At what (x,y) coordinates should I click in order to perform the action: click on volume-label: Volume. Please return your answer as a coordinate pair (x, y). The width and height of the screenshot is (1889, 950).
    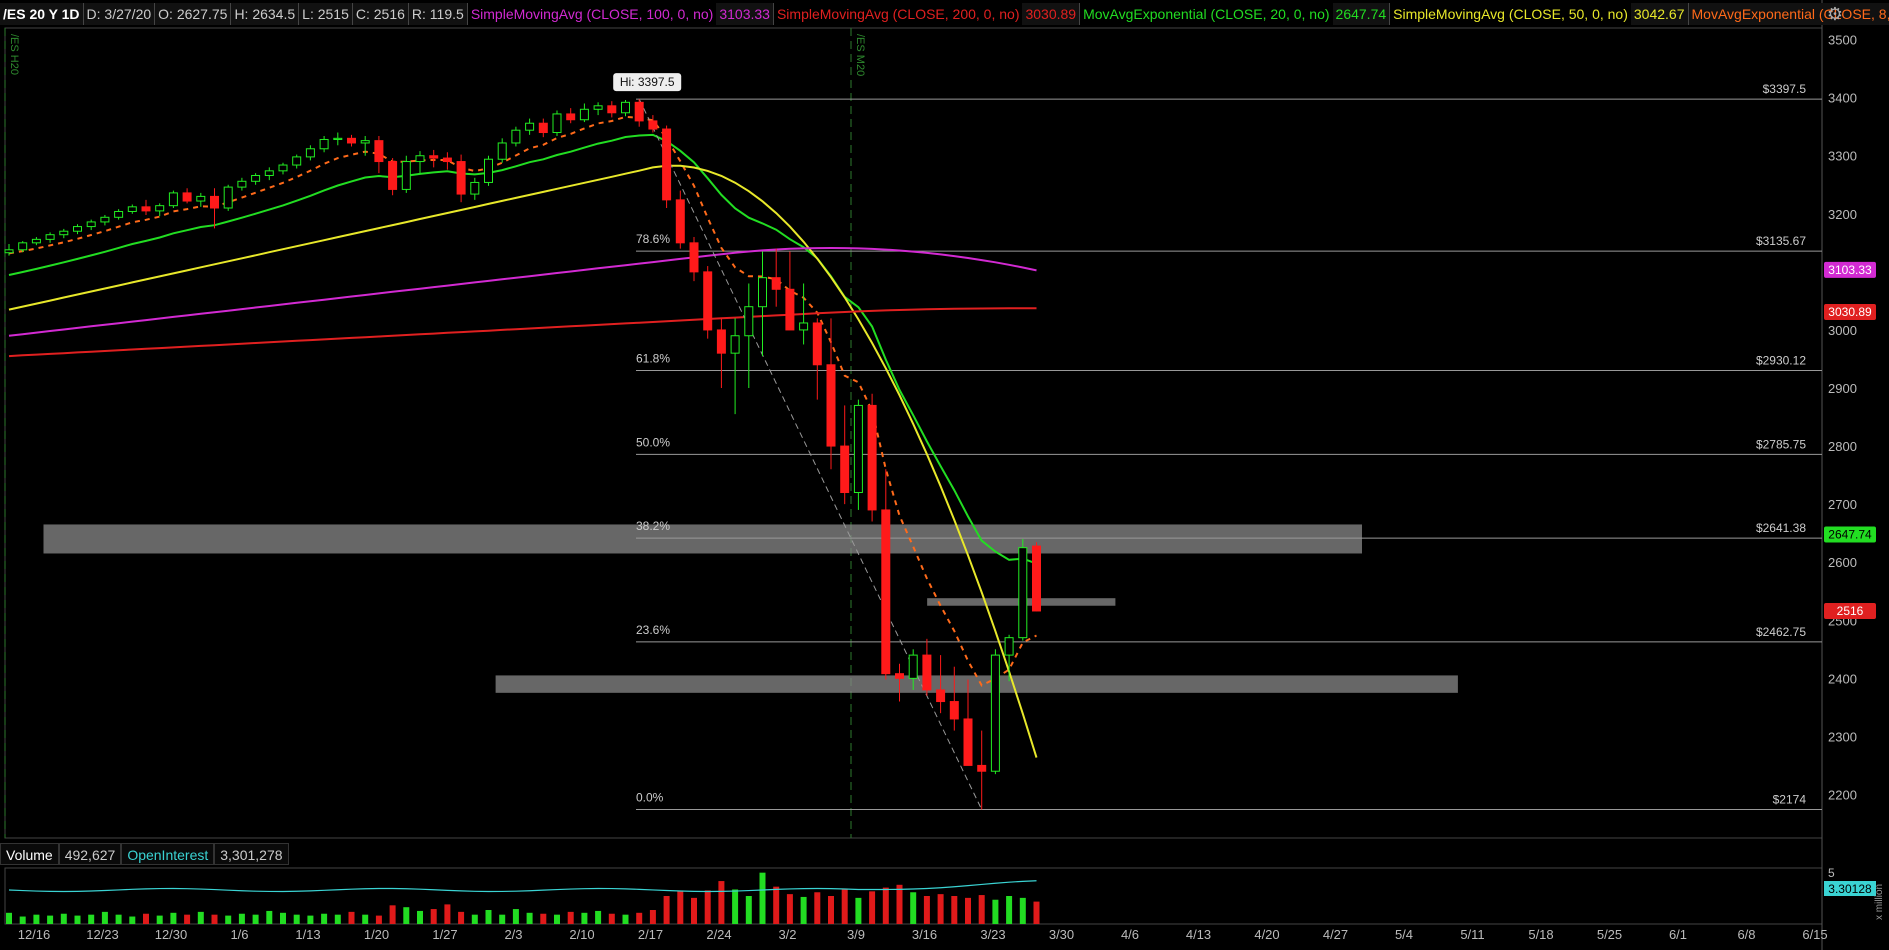
    Looking at the image, I should click on (29, 854).